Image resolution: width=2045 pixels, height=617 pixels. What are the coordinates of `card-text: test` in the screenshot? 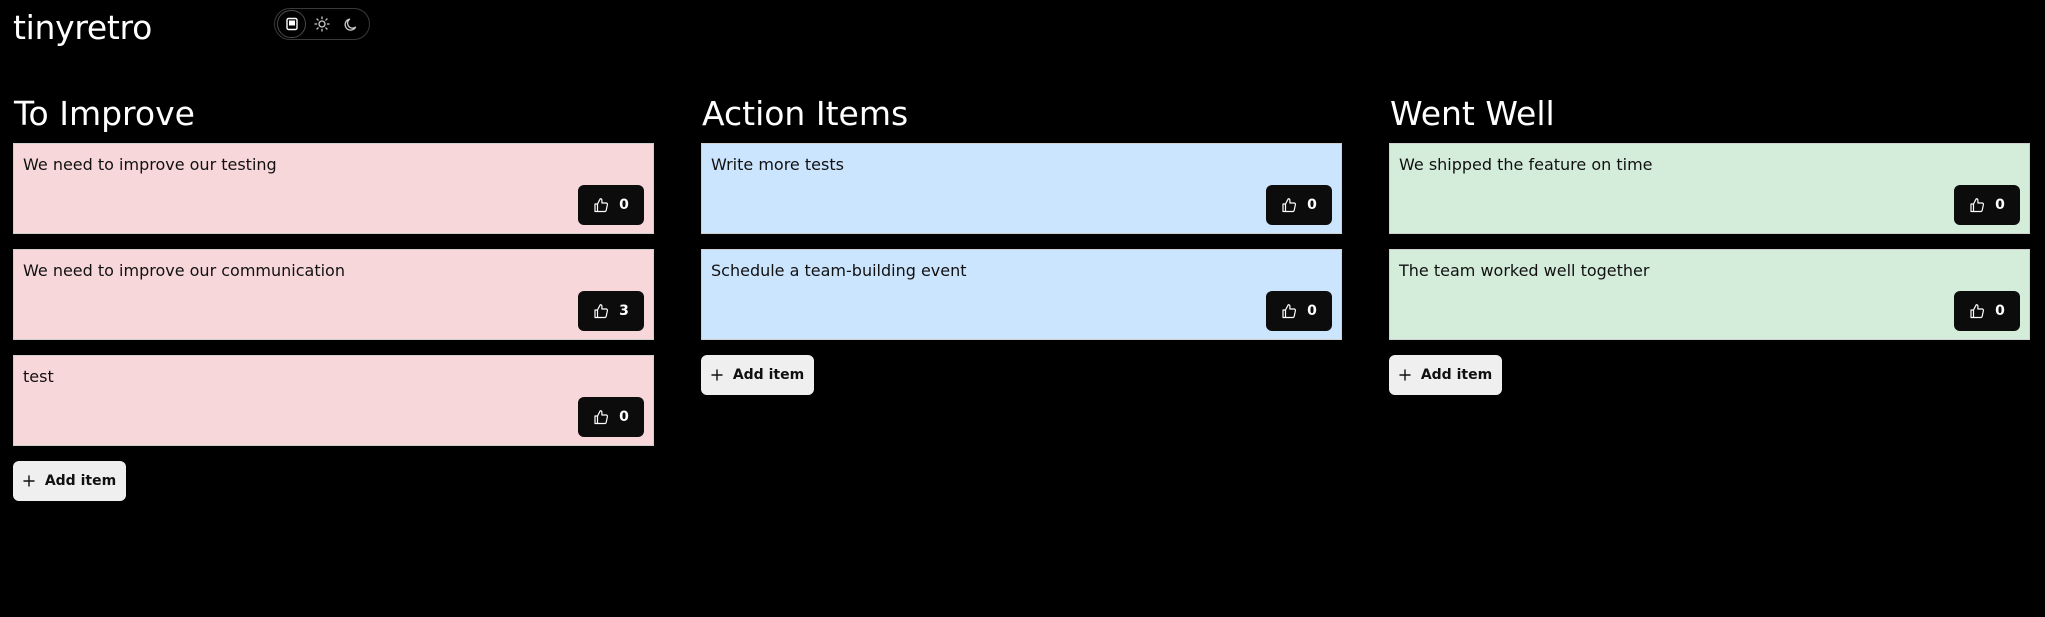 It's located at (38, 376).